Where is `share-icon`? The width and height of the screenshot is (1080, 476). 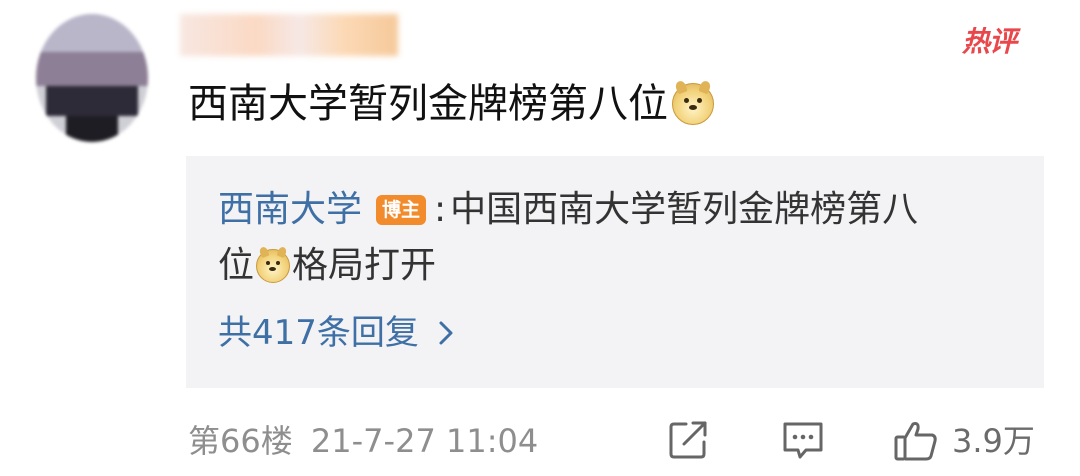
share-icon is located at coordinates (688, 440).